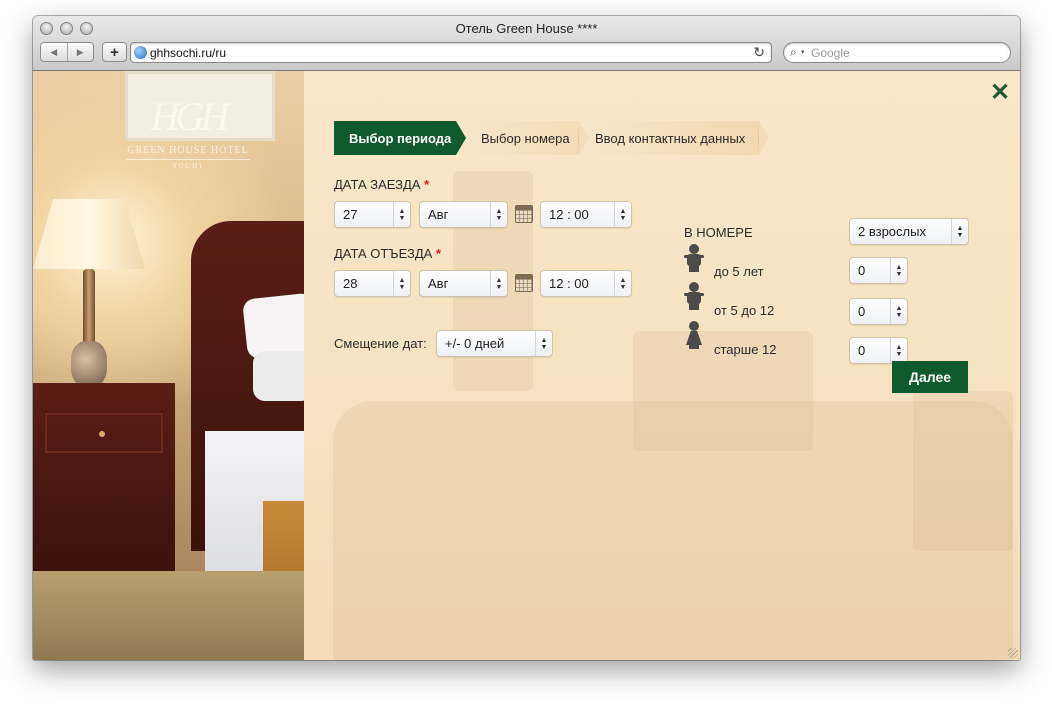  What do you see at coordinates (718, 232) in the screenshot?
I see `room-label: В НОМЕРЕ` at bounding box center [718, 232].